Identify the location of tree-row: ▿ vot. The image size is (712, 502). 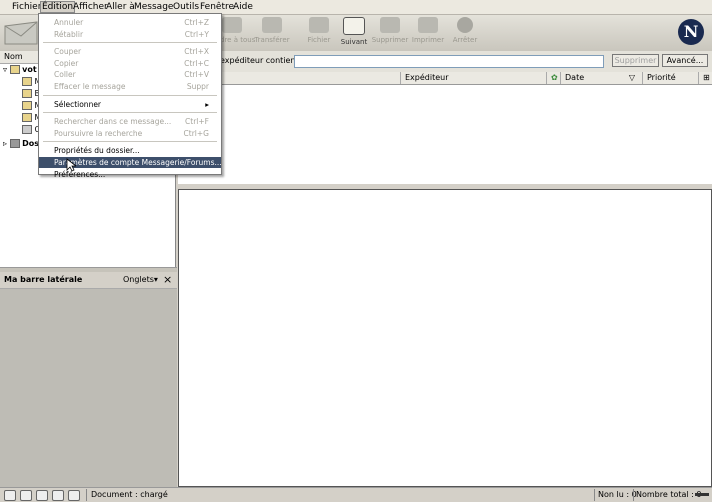
(20, 69).